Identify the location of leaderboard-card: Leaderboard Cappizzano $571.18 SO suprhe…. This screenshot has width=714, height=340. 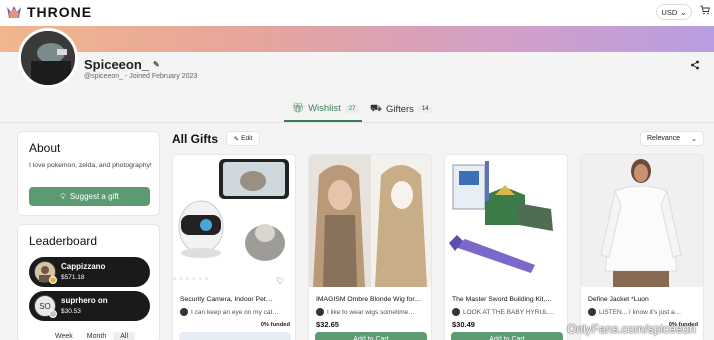
(88, 282).